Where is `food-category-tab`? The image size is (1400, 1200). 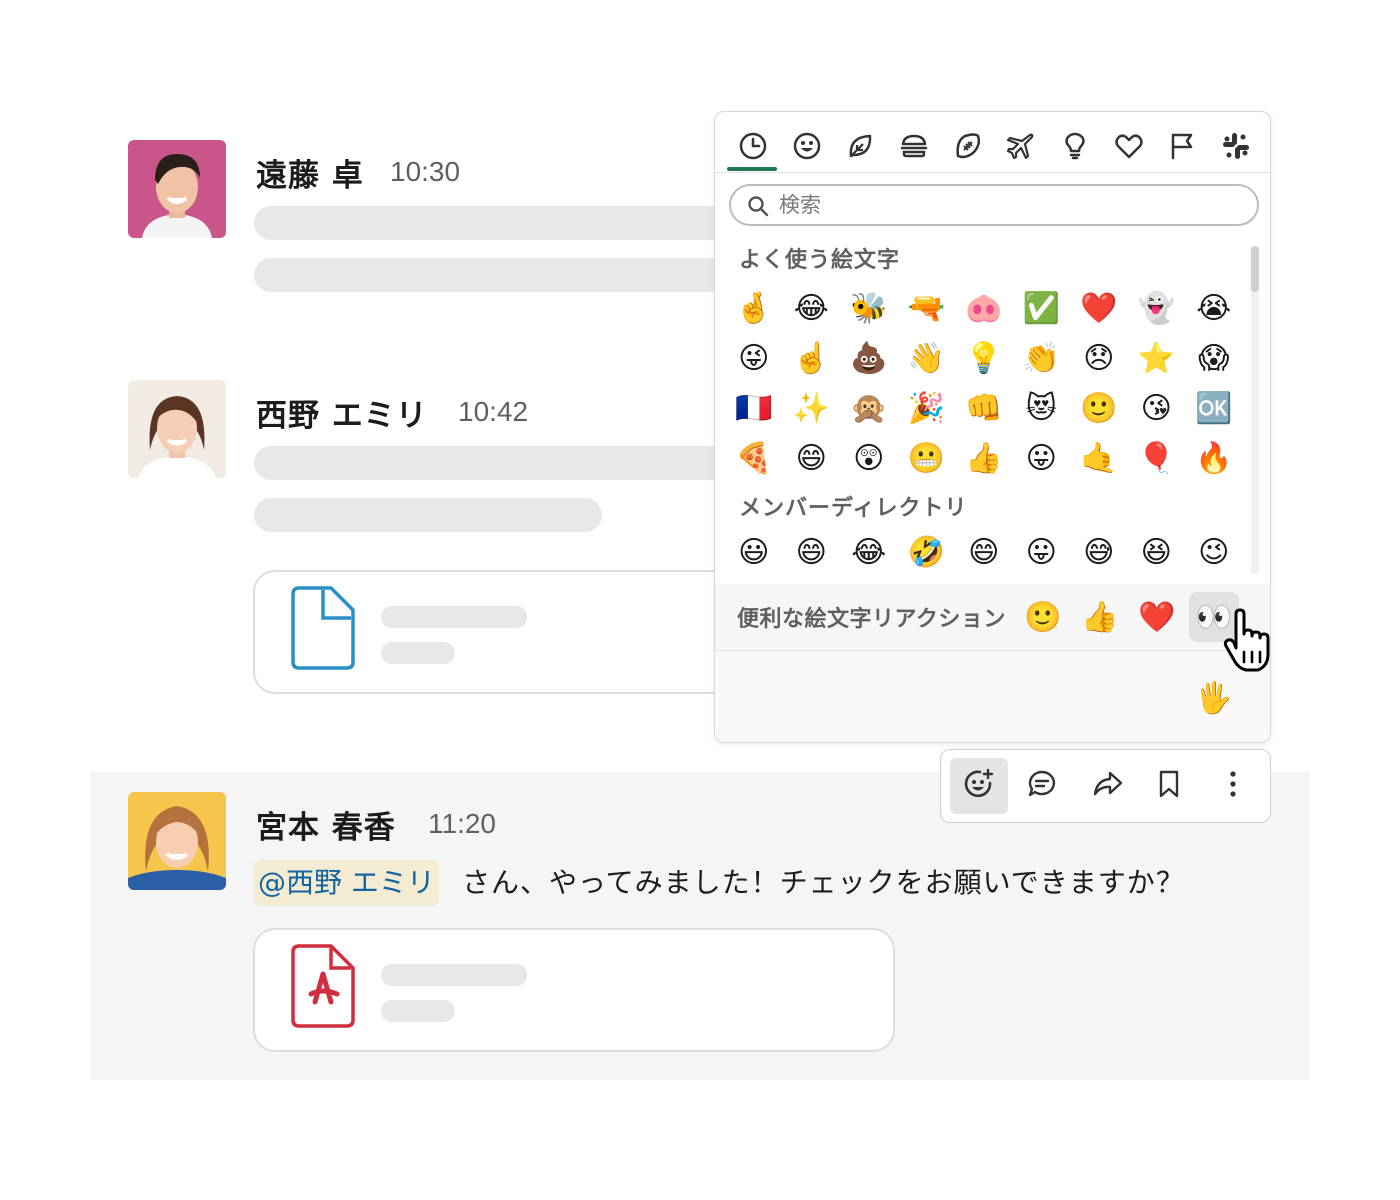
food-category-tab is located at coordinates (914, 148).